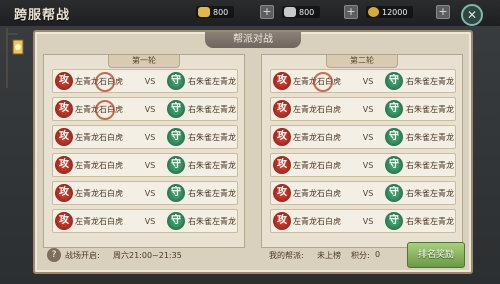 This screenshot has height=284, width=500. Describe the element at coordinates (373, 12) in the screenshot. I see `coin-icon` at that location.